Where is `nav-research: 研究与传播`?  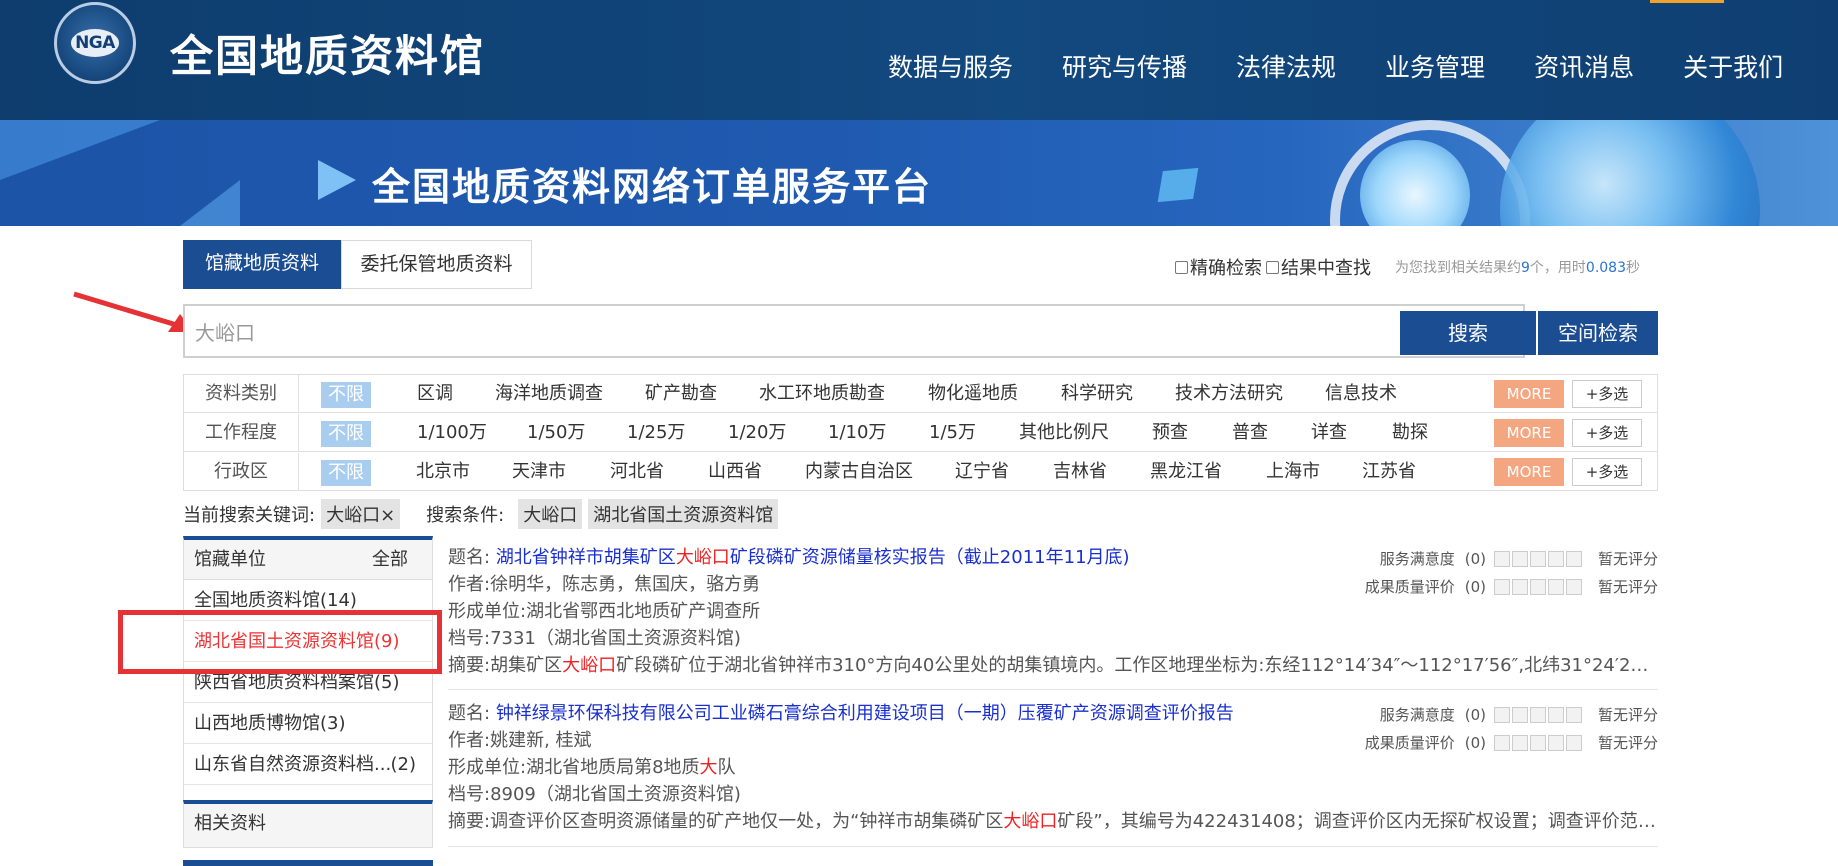
nav-research: 研究与传播 is located at coordinates (1124, 66).